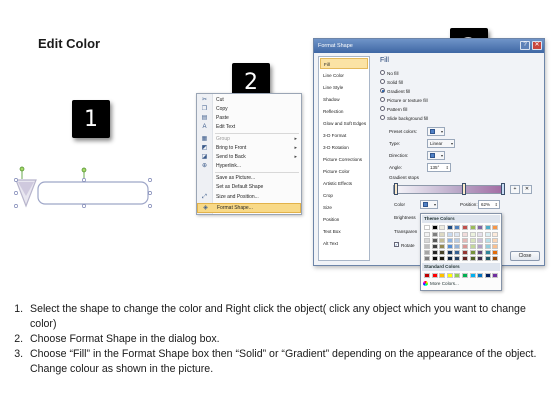 The image size is (560, 420). I want to click on nav-item-reflection: Reflection, so click(344, 111).